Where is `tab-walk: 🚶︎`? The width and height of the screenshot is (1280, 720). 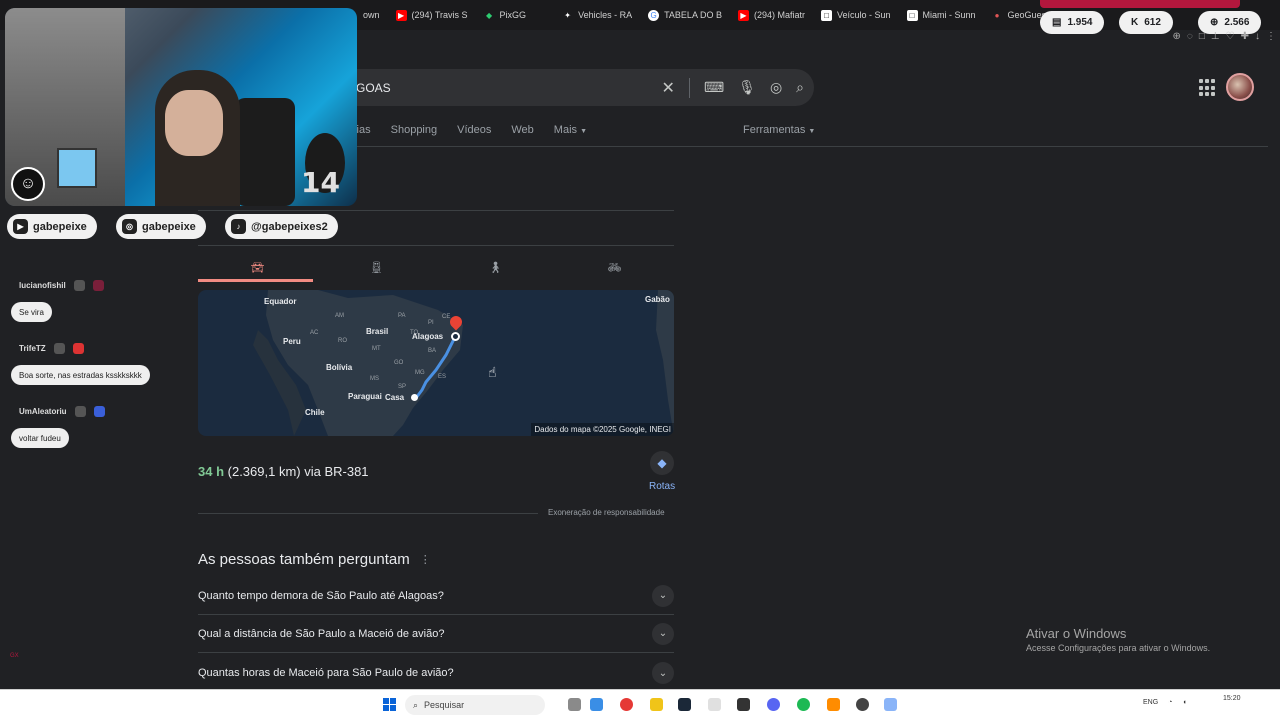
tab-walk: 🚶︎ is located at coordinates (495, 267).